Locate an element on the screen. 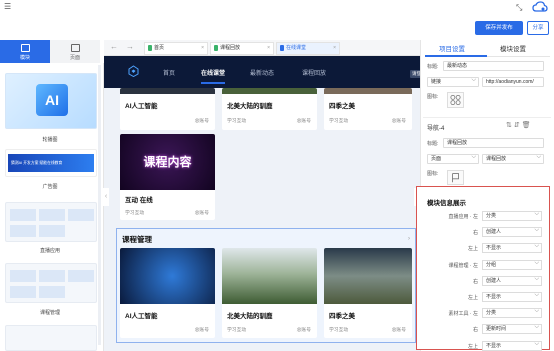  info-row-label: 直播应用 · 左 is located at coordinates (463, 217).